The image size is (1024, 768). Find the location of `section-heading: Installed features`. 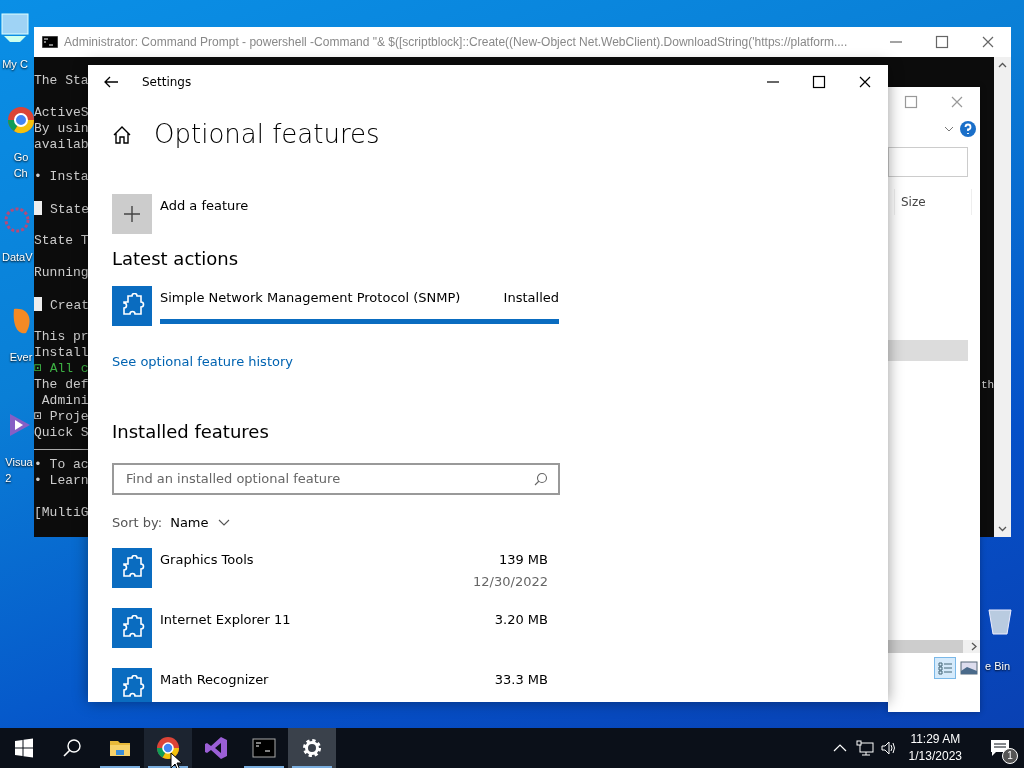

section-heading: Installed features is located at coordinates (191, 432).